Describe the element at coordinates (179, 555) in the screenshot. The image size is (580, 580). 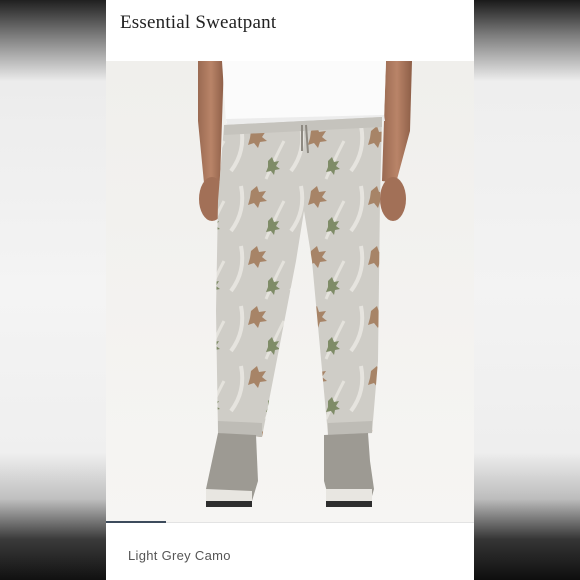
I see `color-name: Light Grey Camo` at that location.